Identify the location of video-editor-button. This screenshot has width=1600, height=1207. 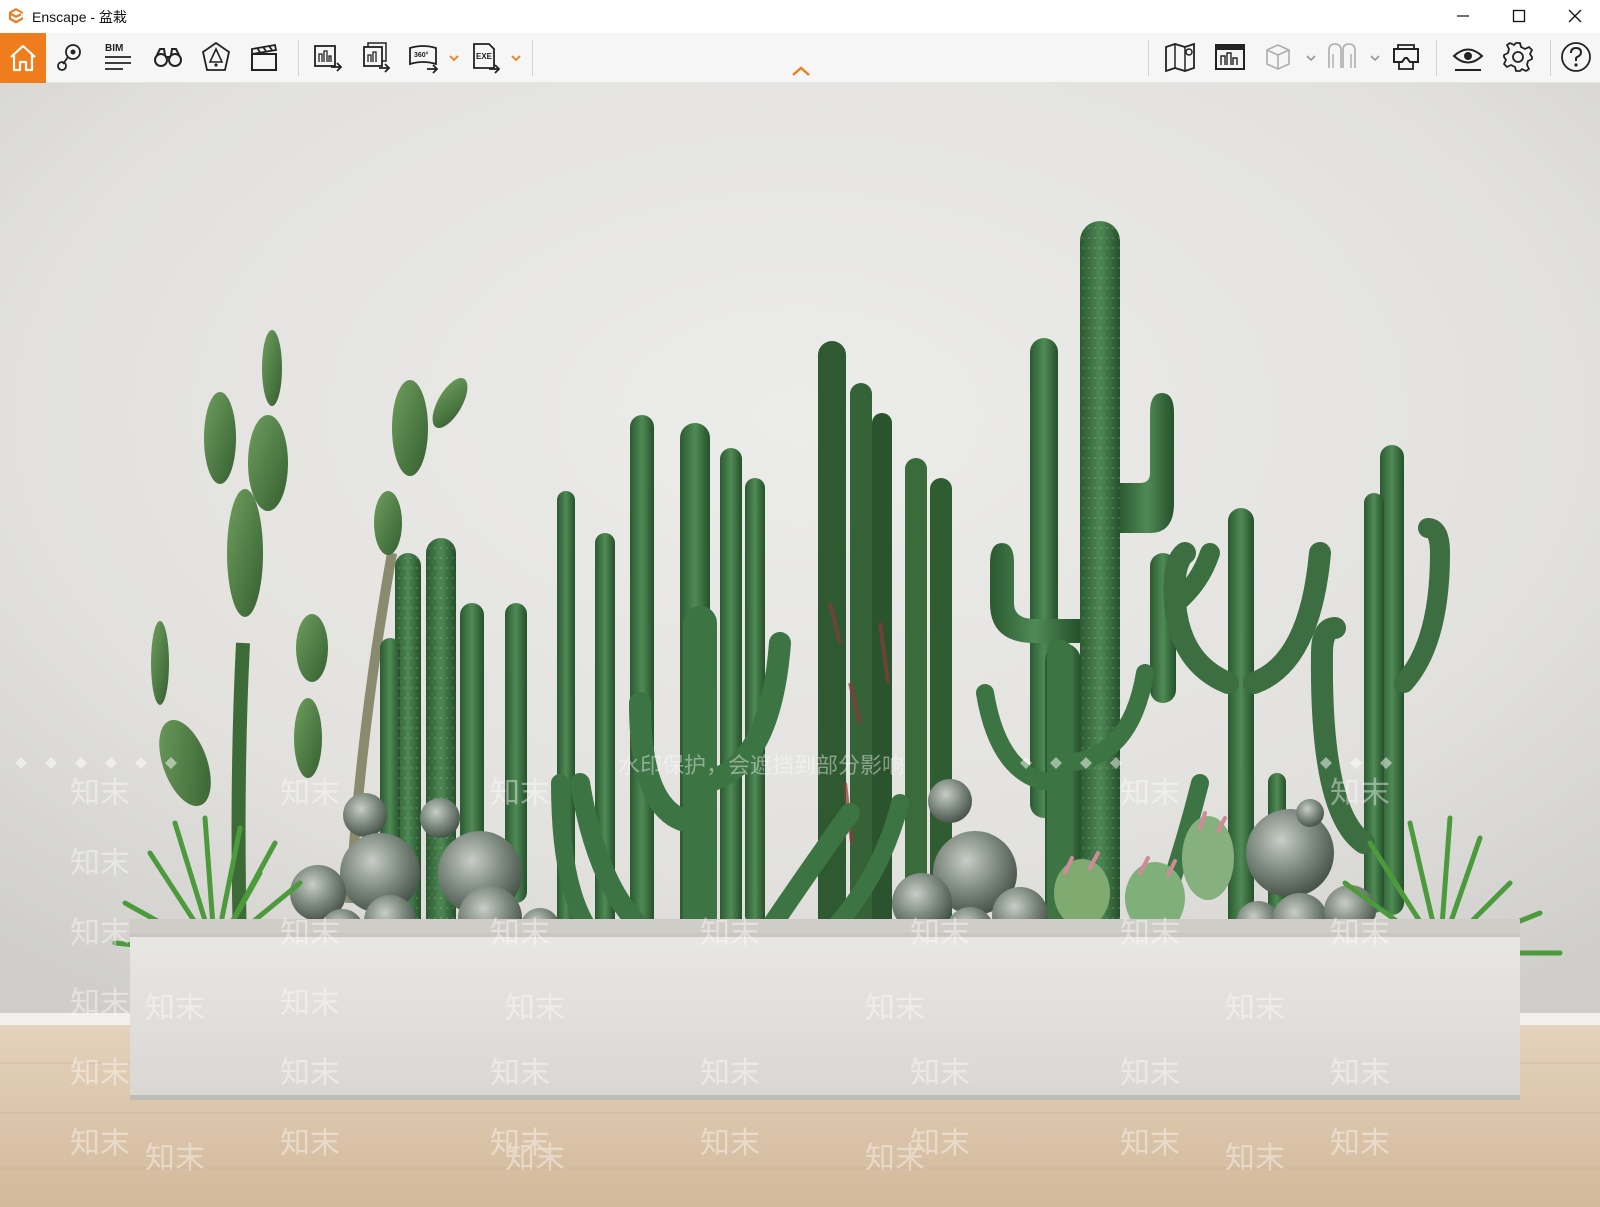
(264, 57).